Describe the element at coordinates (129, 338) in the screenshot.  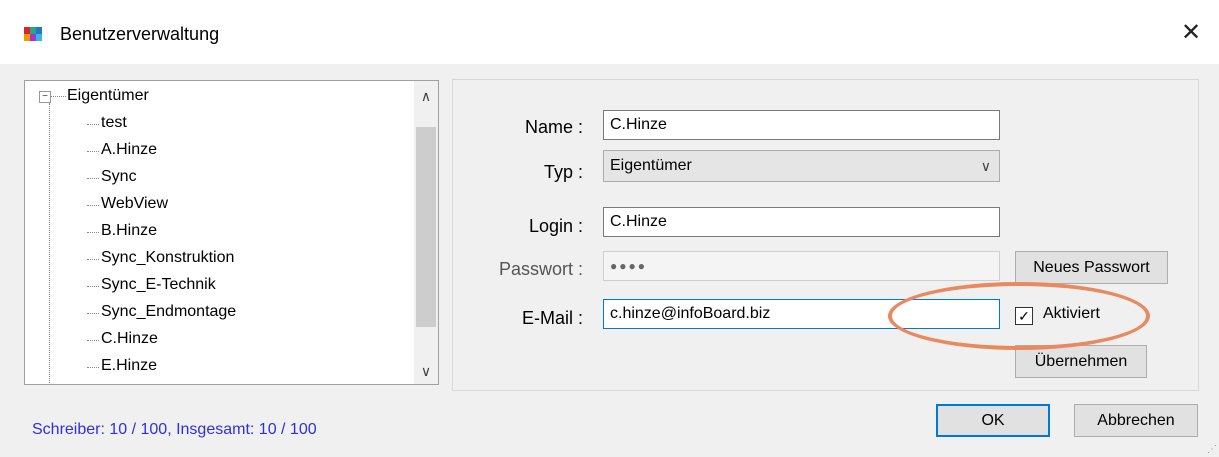
I see `tree-item-label: C.Hinze` at that location.